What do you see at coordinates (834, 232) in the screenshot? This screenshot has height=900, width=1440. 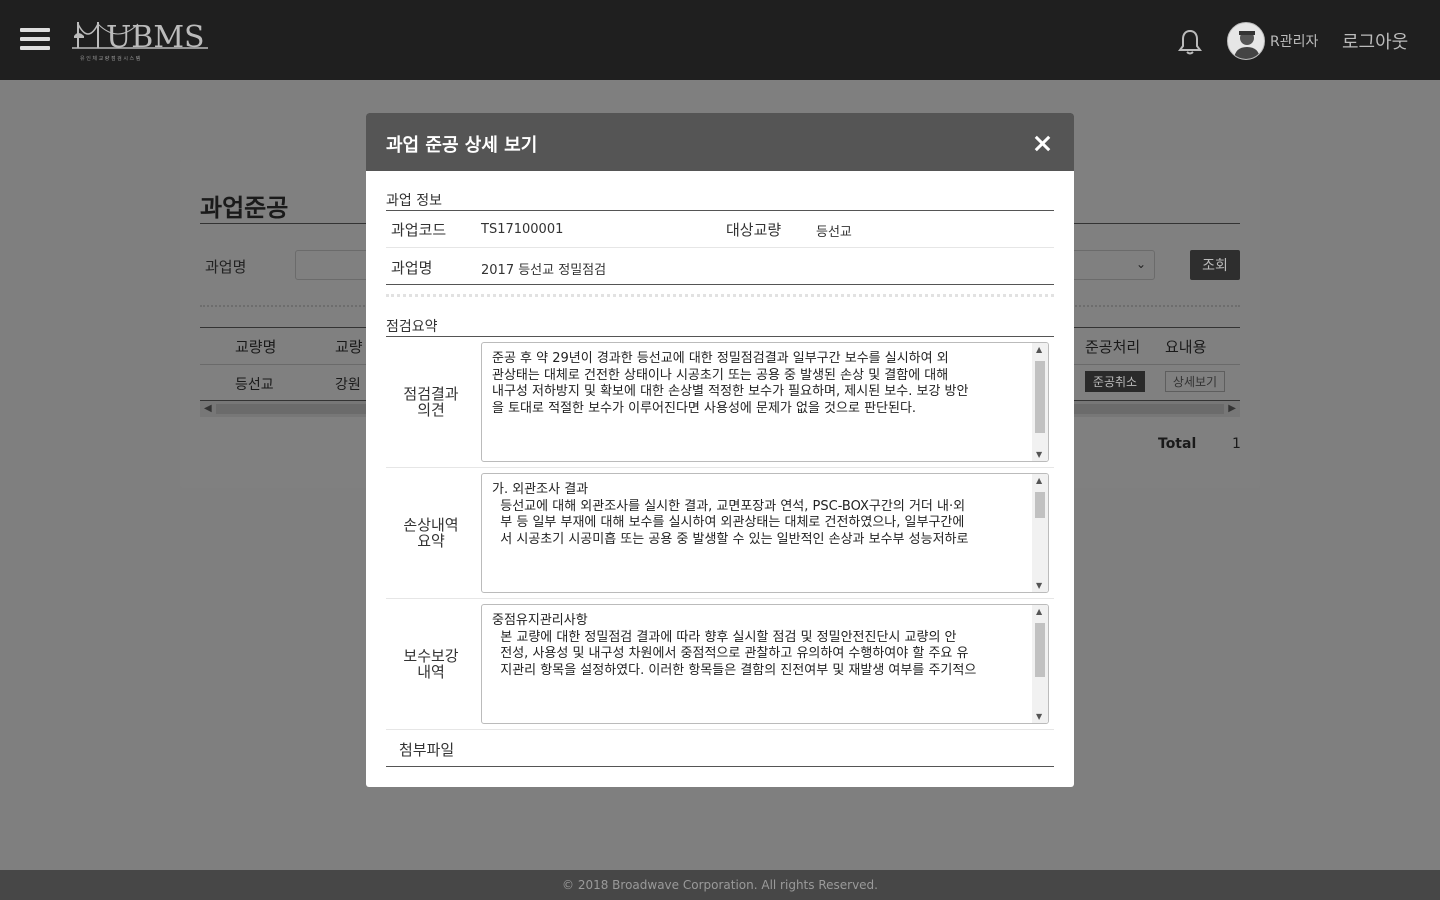 I see `target-bridge-value: 등선교` at bounding box center [834, 232].